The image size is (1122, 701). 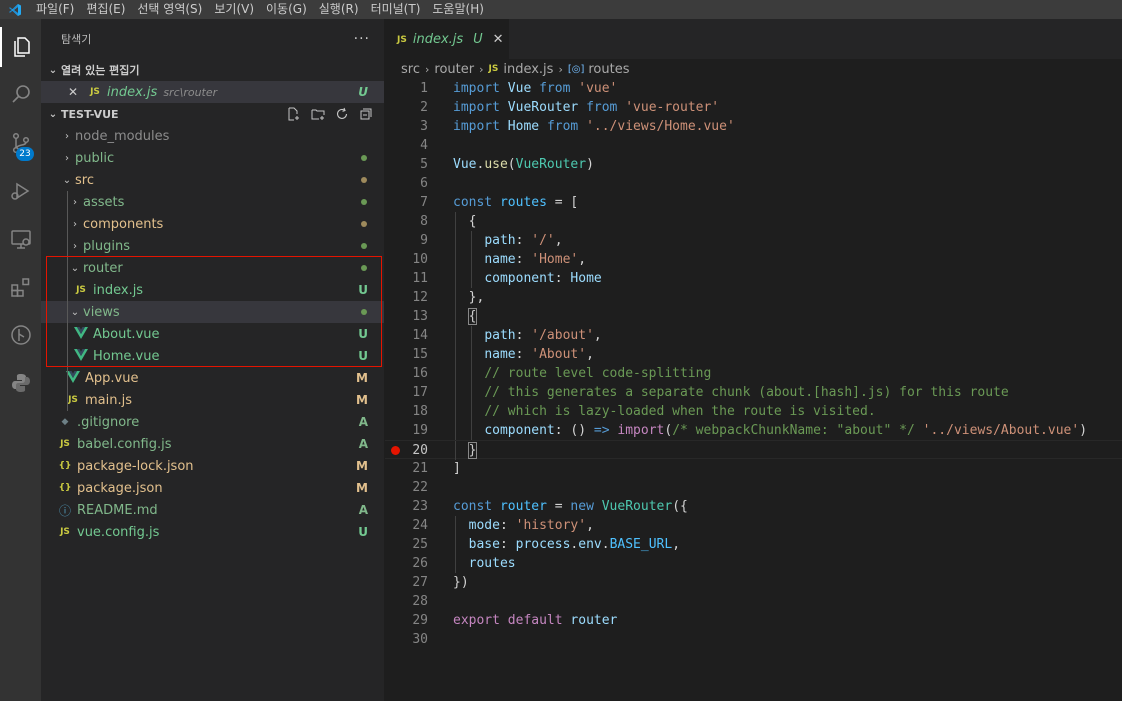 I want to click on code-line: 9 path: '/',, so click(x=753, y=240).